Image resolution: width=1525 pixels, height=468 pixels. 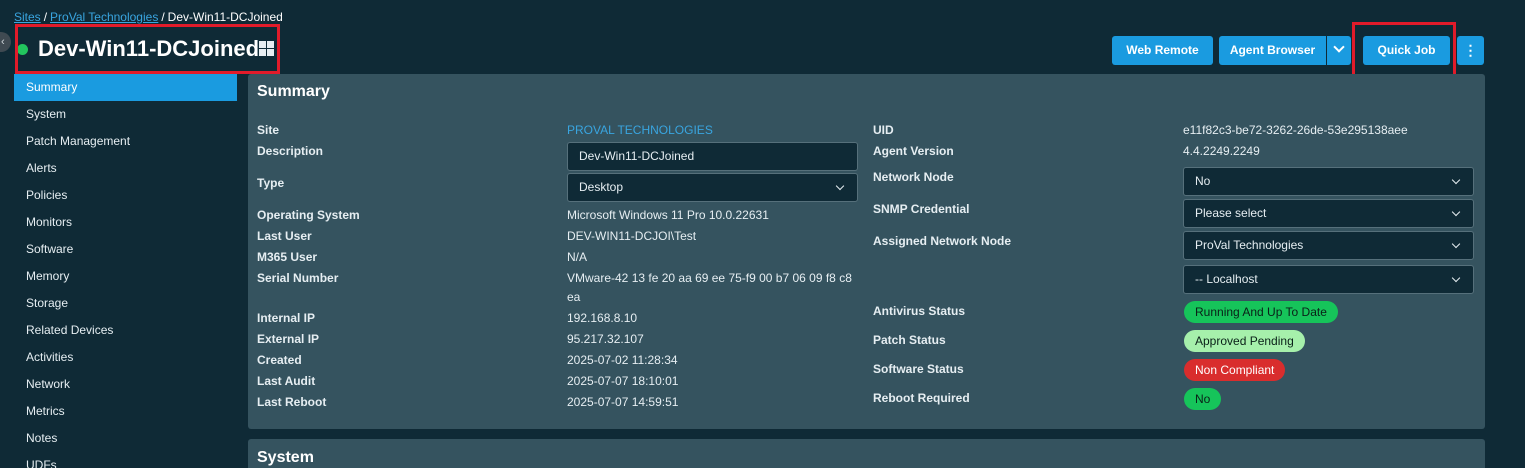 What do you see at coordinates (1221, 151) in the screenshot?
I see `agent-version-value: 4.4.2249.2249` at bounding box center [1221, 151].